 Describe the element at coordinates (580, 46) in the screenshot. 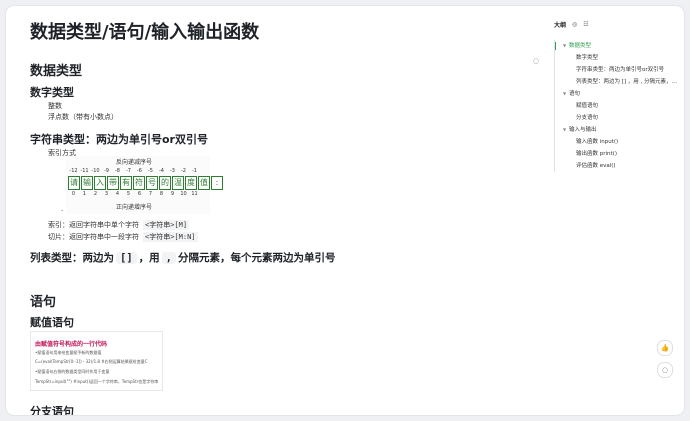

I see `outline-item-label: 数据类型` at that location.